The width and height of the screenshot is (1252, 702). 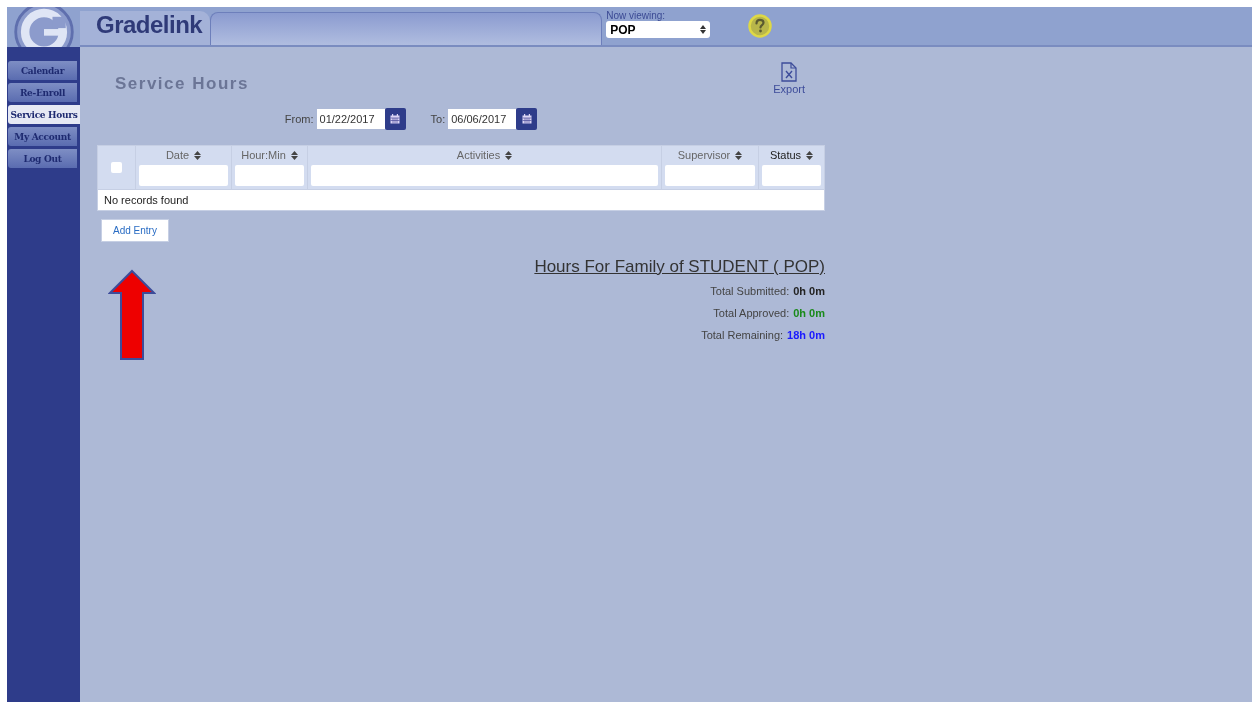 I want to click on total-label: Total Remaining:, so click(x=742, y=335).